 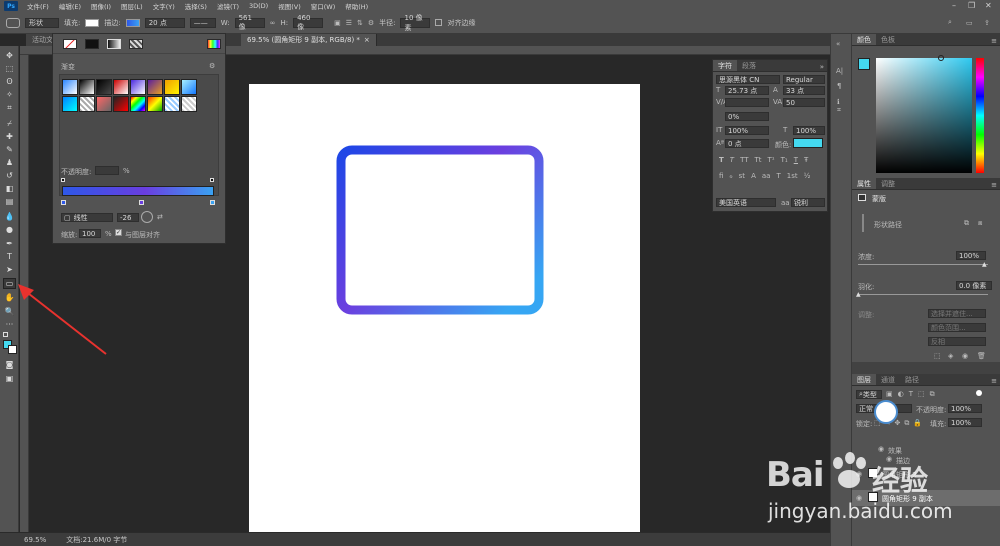 I want to click on solid-color-button, so click(x=92, y=43).